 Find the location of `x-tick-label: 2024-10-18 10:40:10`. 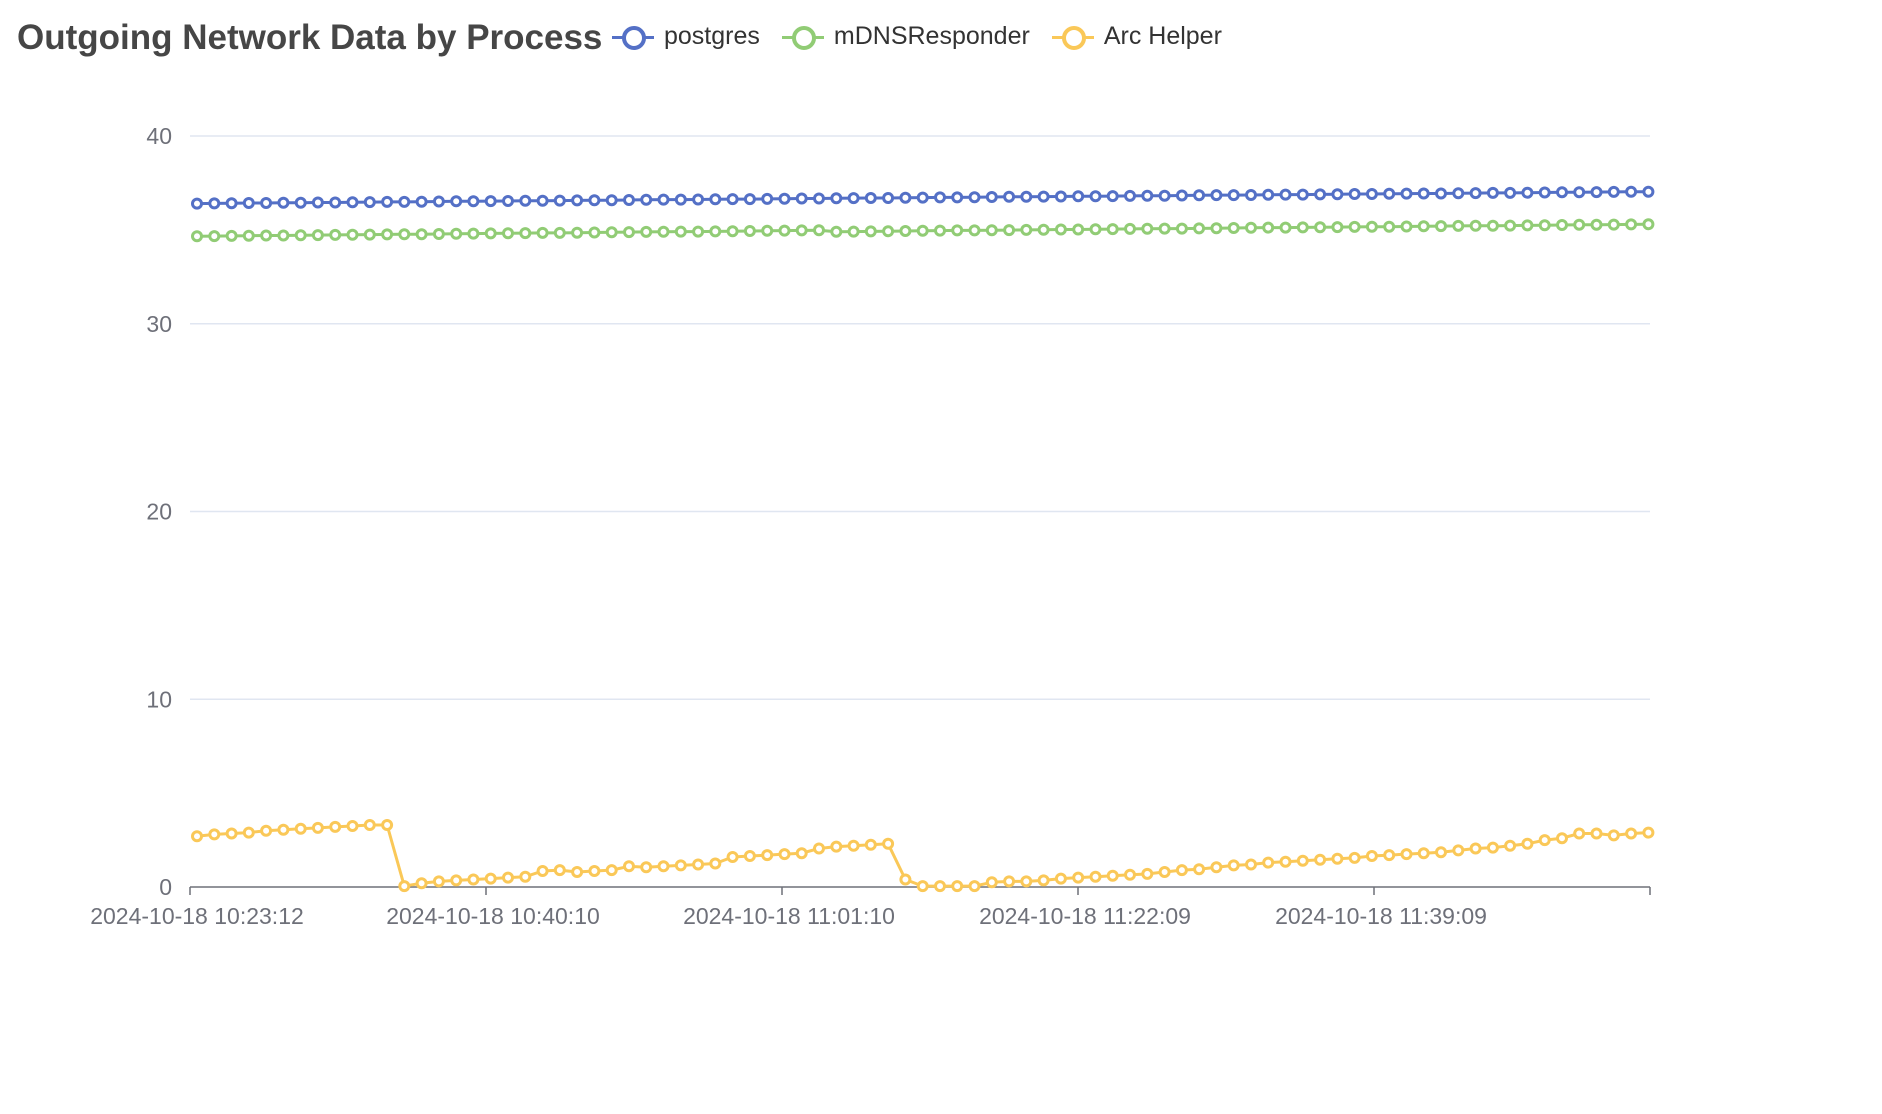

x-tick-label: 2024-10-18 10:40:10 is located at coordinates (493, 916).